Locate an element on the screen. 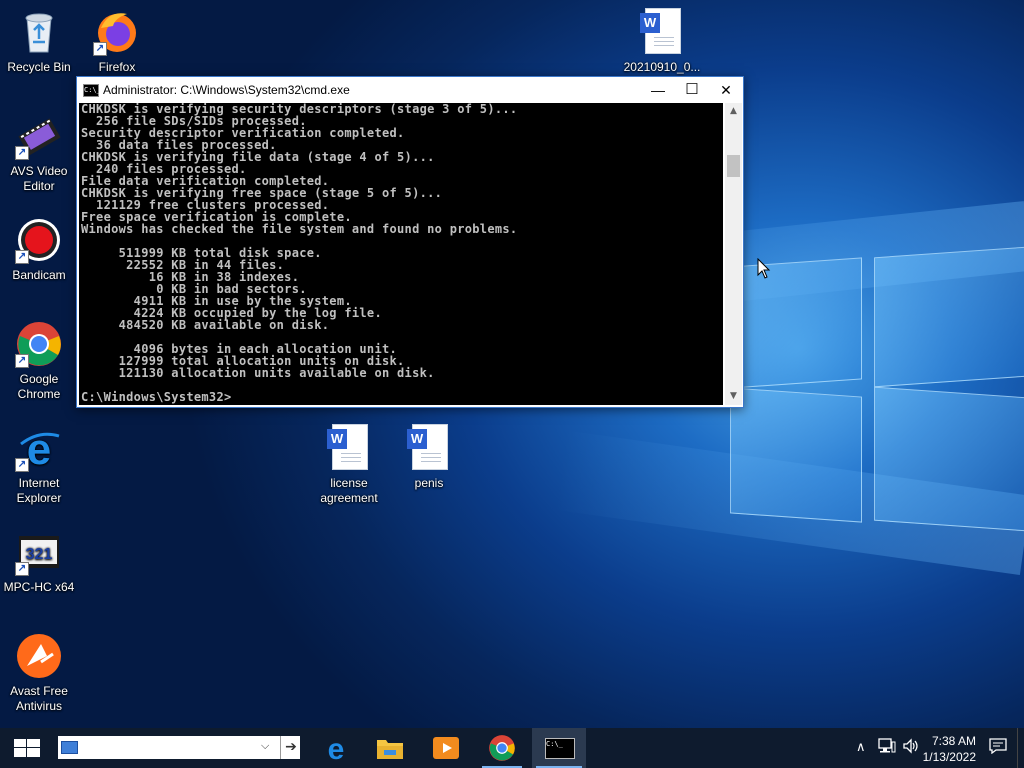  desktop-icon-recycle-bin: Recycle Bin is located at coordinates (39, 41).